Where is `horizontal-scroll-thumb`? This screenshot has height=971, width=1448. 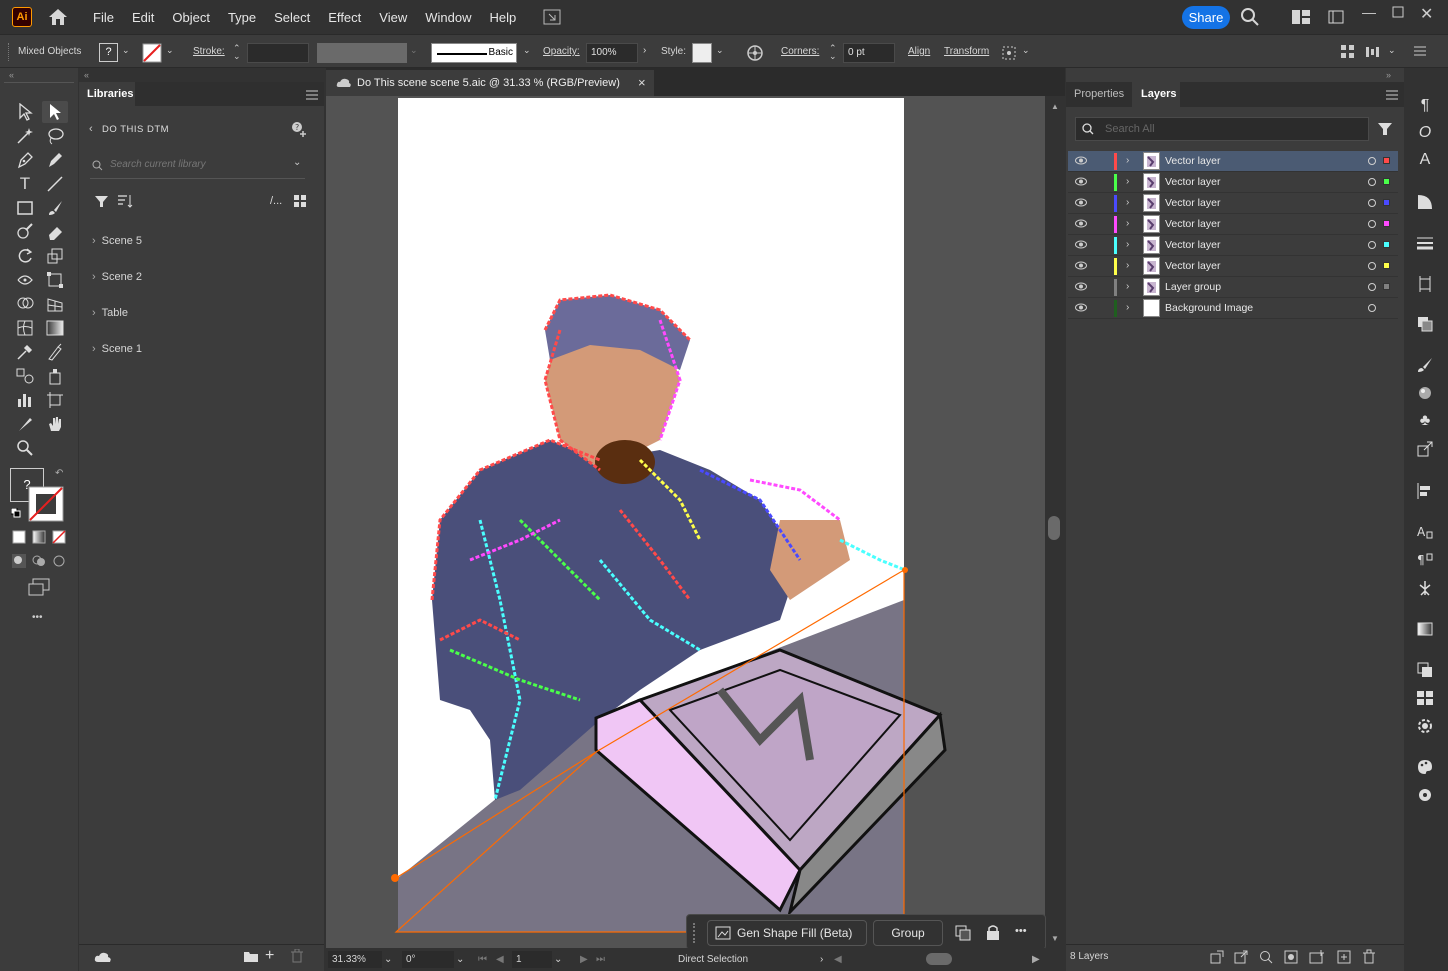
horizontal-scroll-thumb is located at coordinates (939, 959).